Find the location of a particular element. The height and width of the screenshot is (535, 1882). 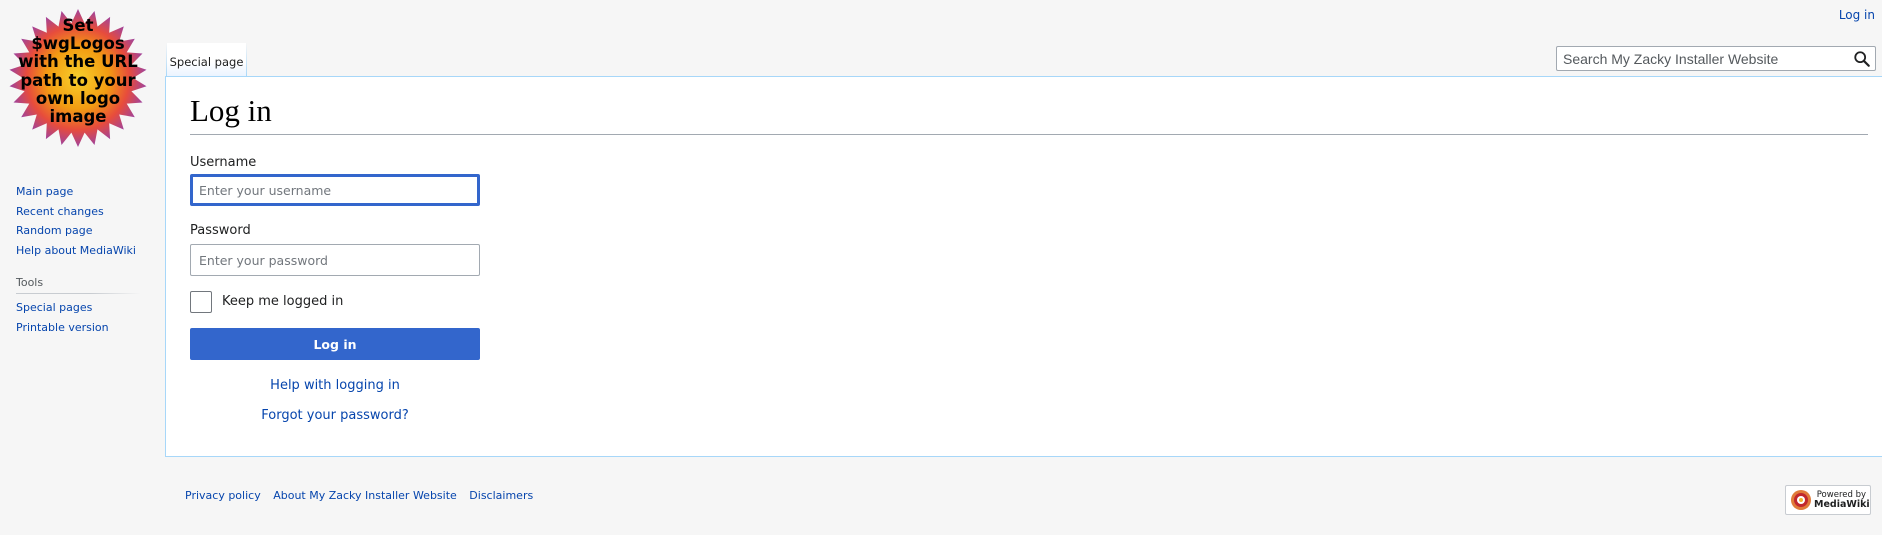

powered-by-mediawiki-badge: Powered by MediaWiki is located at coordinates (1828, 500).